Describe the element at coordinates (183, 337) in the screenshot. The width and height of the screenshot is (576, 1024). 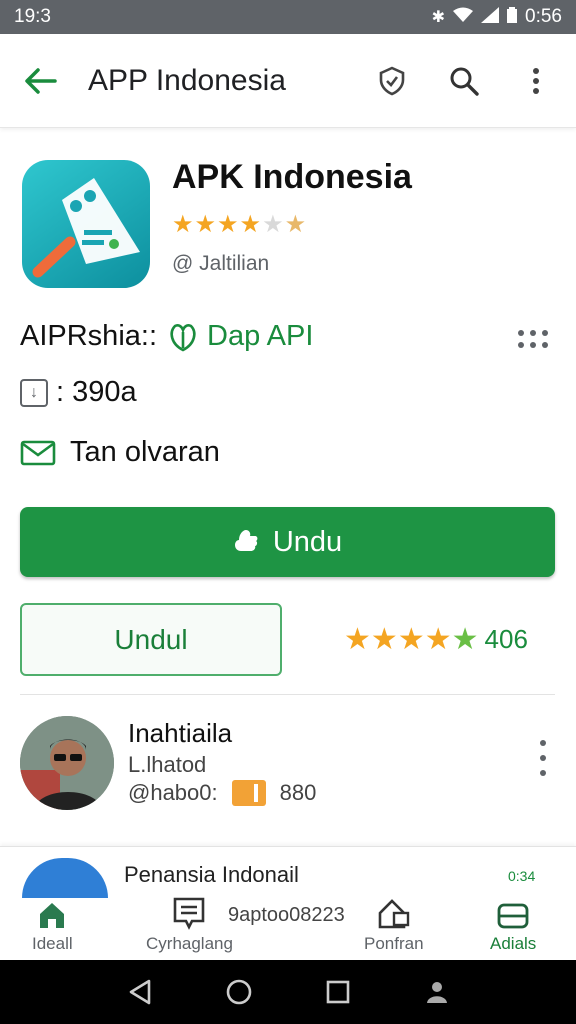
I see `leaf-icon` at that location.